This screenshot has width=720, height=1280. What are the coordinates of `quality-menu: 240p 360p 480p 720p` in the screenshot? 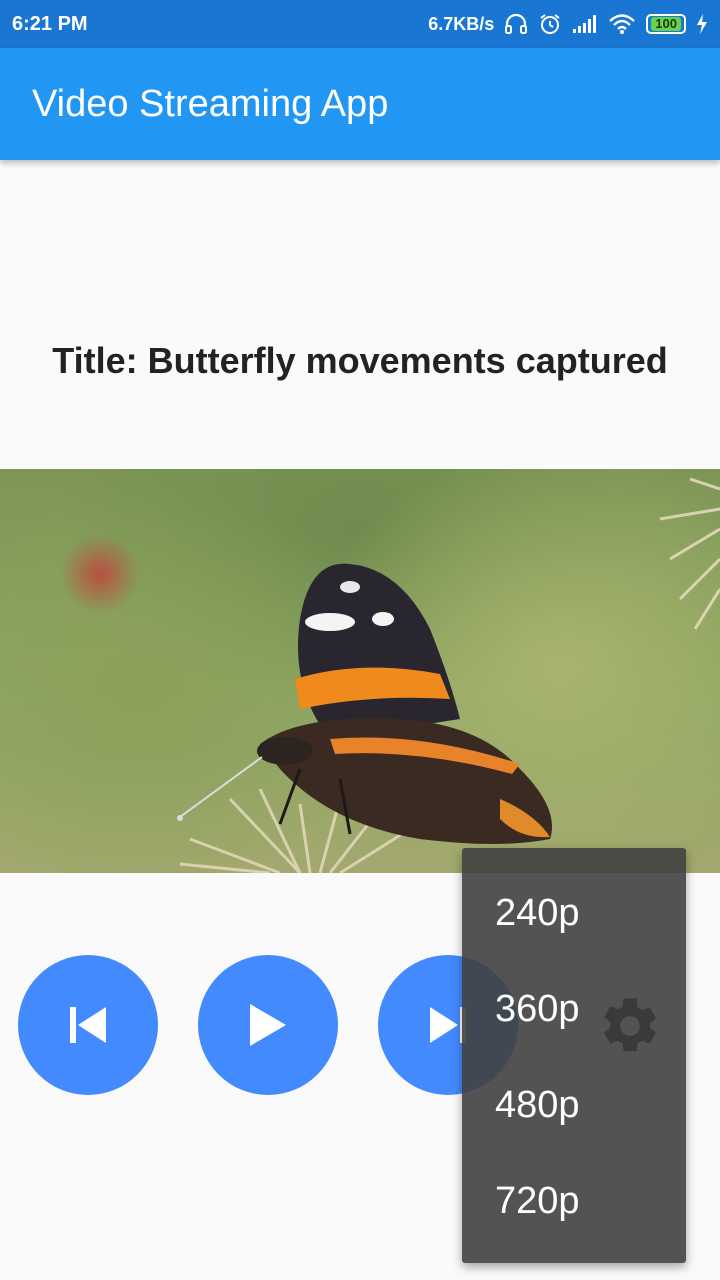 It's located at (574, 1055).